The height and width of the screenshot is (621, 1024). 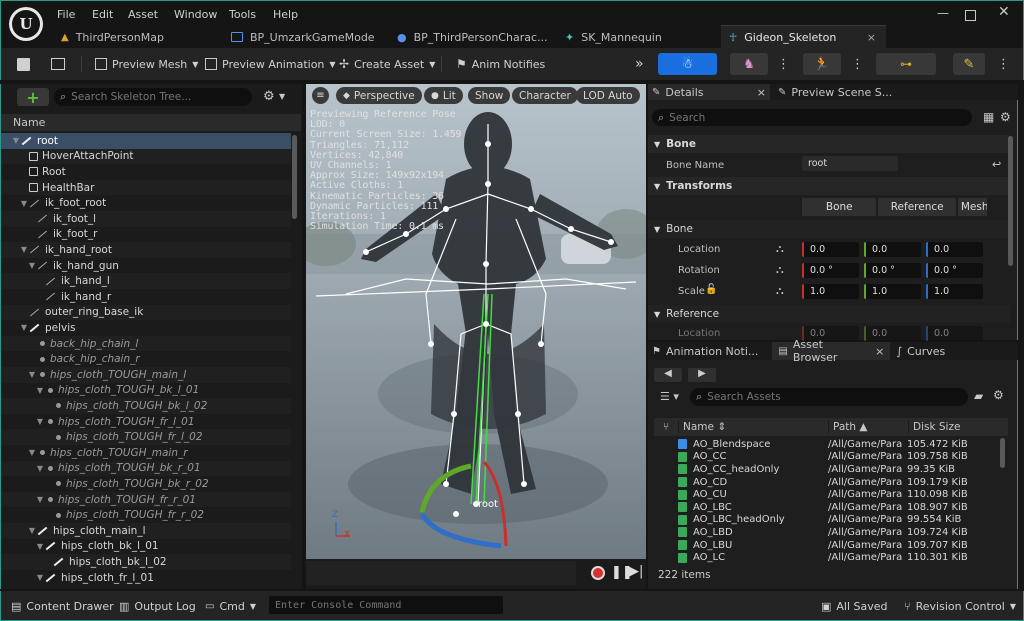 What do you see at coordinates (917, 207) in the screenshot?
I see `segment-reference-button: Reference` at bounding box center [917, 207].